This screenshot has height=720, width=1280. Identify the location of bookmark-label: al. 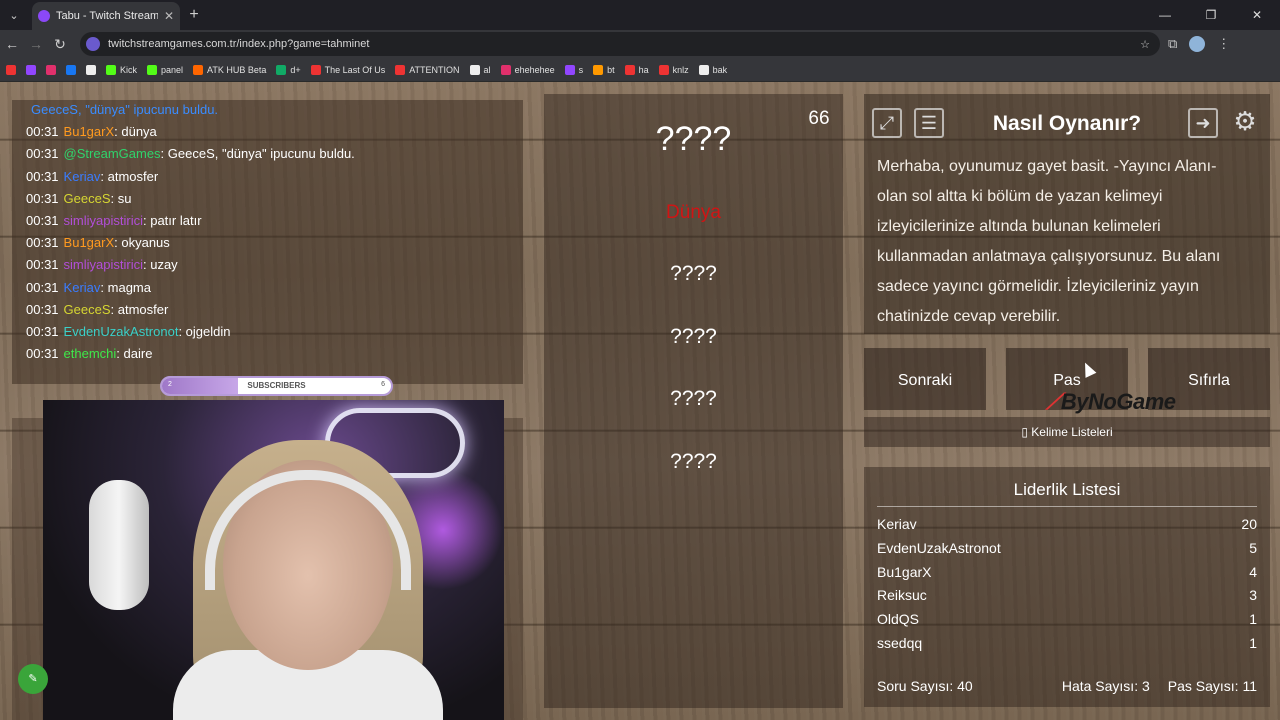
(487, 69).